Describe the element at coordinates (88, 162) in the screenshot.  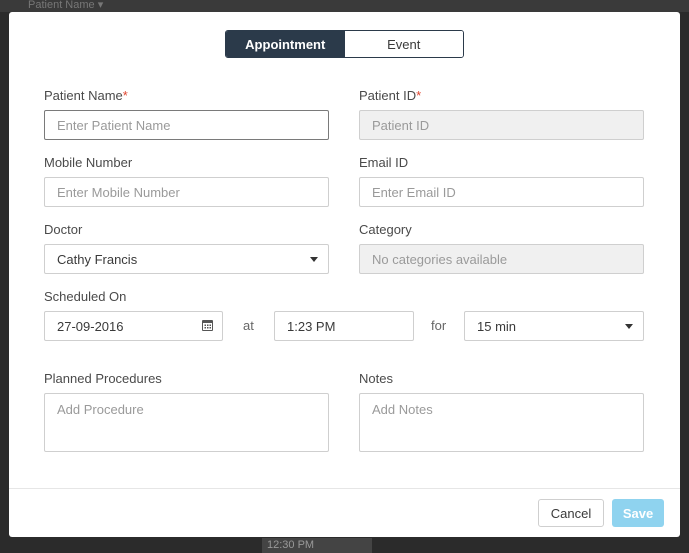
I see `mobile-number-label: Mobile Number` at that location.